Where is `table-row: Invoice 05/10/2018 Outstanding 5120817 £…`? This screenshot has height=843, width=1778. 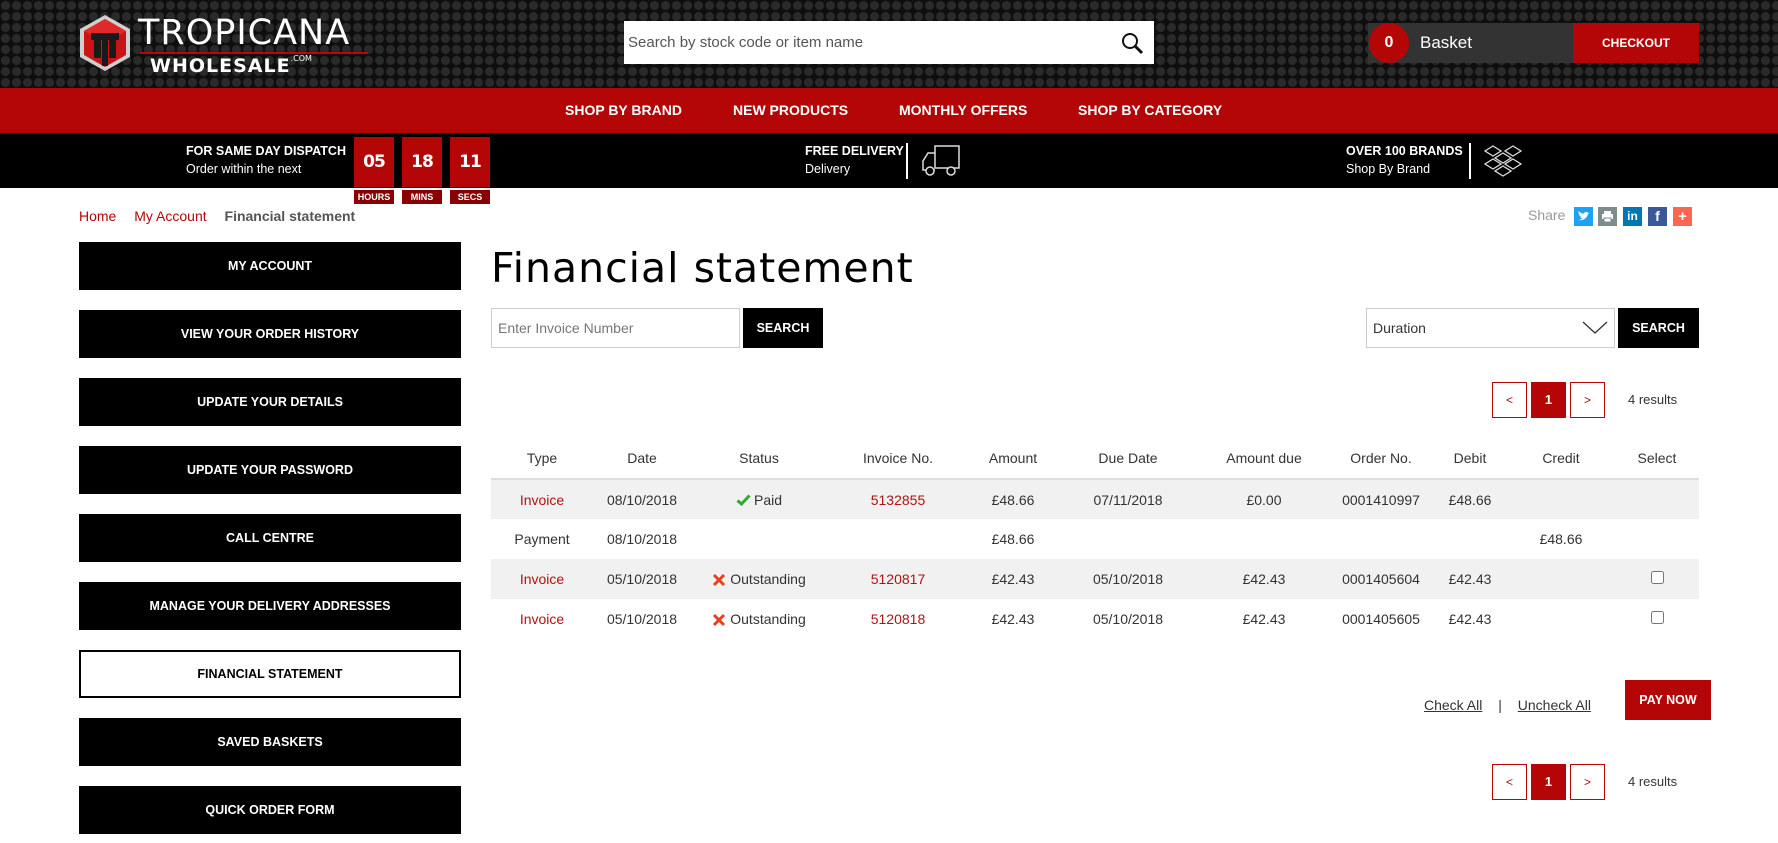
table-row: Invoice 05/10/2018 Outstanding 5120817 £… is located at coordinates (1095, 579).